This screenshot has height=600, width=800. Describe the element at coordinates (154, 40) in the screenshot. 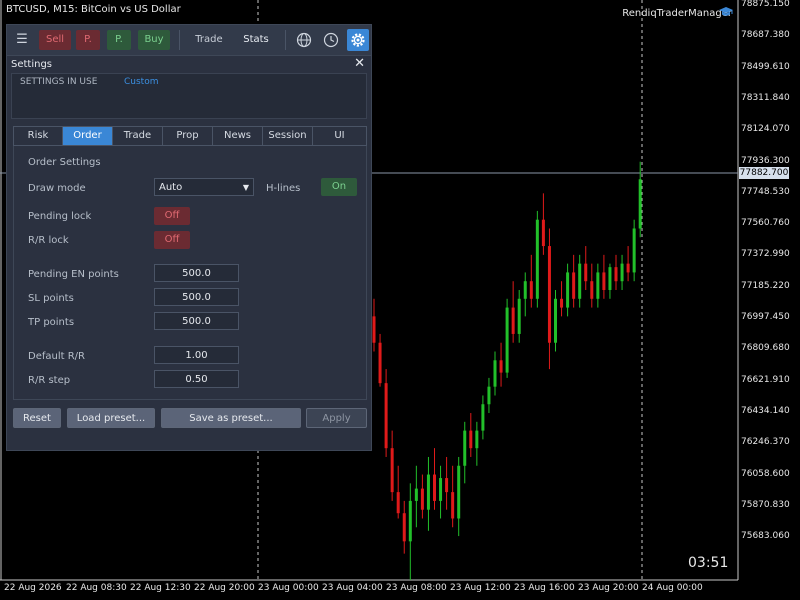

I see `buy-button: Buy` at that location.